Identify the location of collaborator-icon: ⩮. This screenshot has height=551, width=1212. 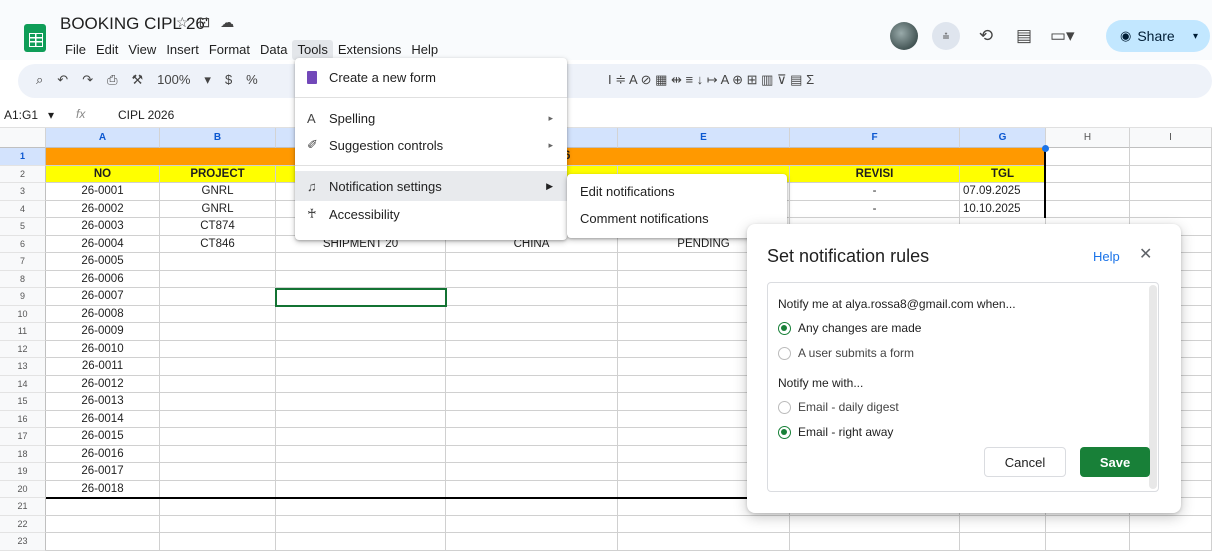
(946, 36).